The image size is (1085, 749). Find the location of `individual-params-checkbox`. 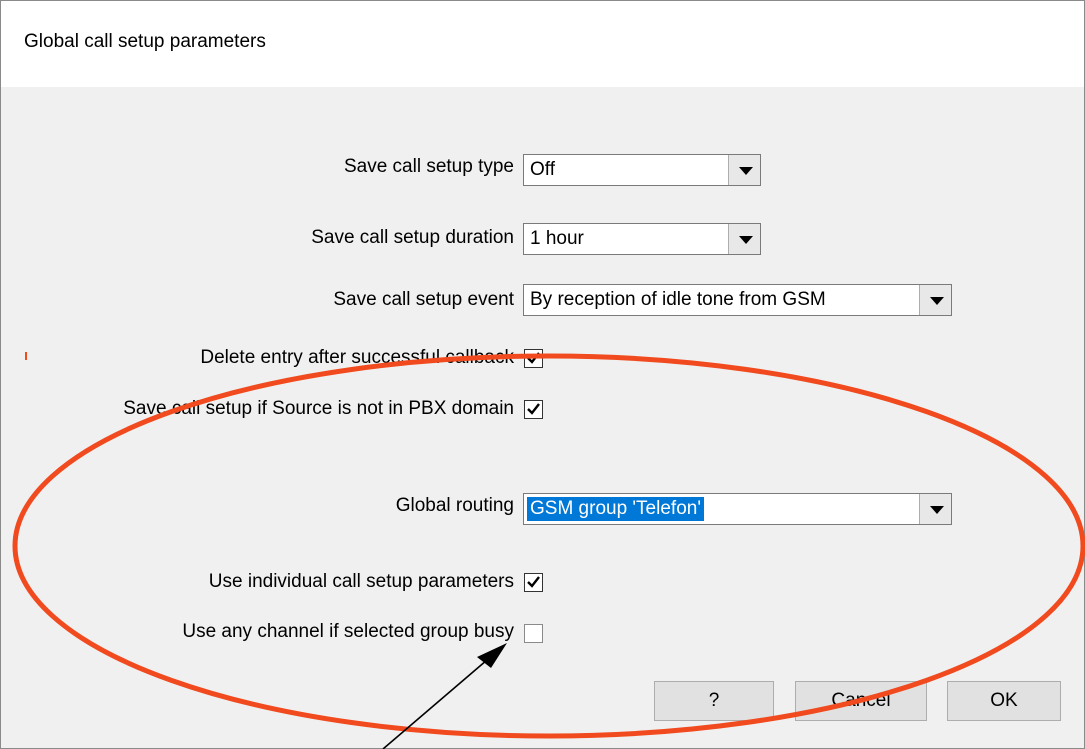

individual-params-checkbox is located at coordinates (533, 582).